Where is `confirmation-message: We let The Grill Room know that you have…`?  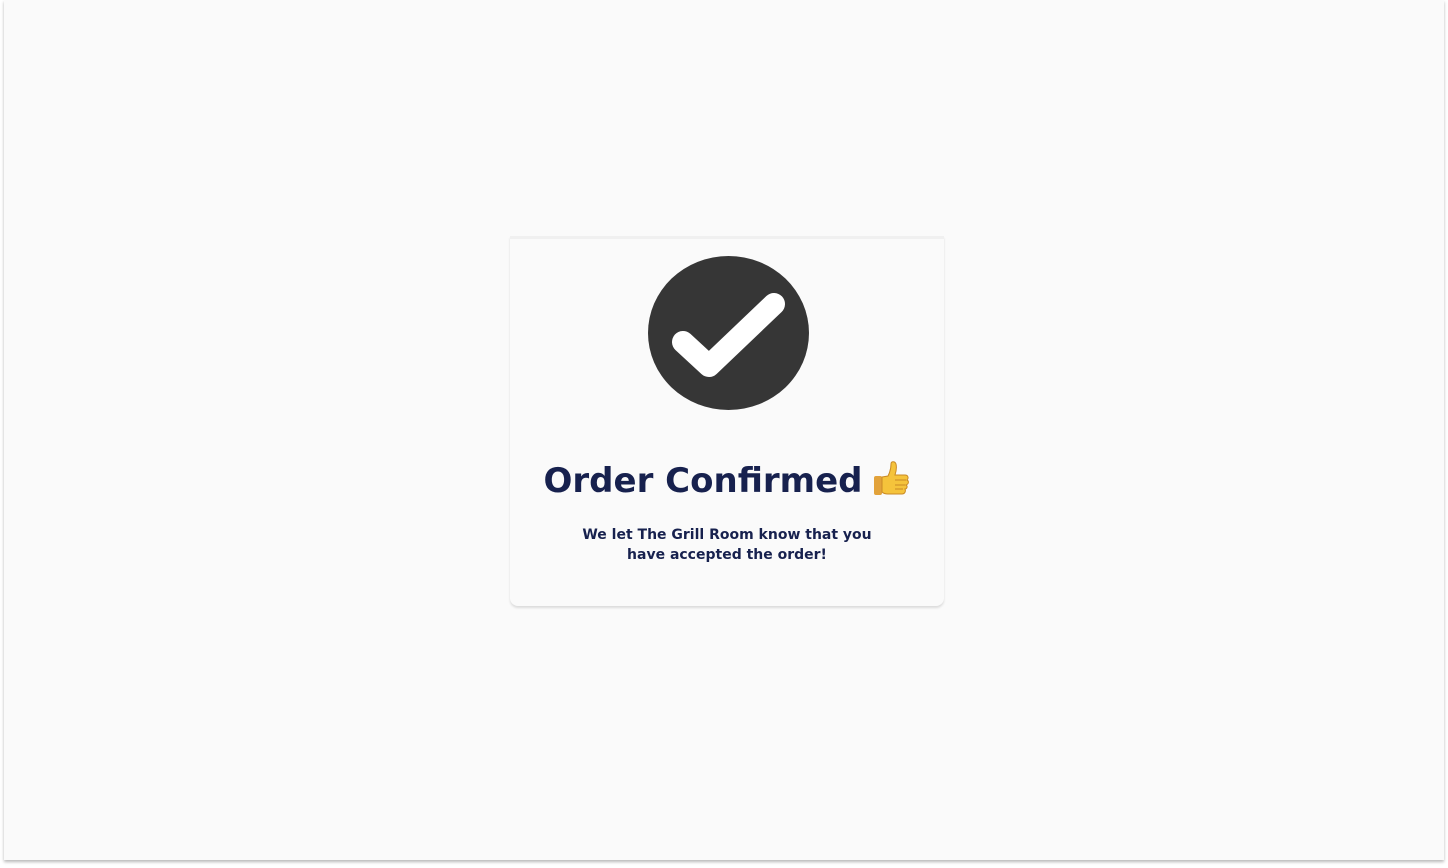
confirmation-message: We let The Grill Room know that you have… is located at coordinates (727, 545).